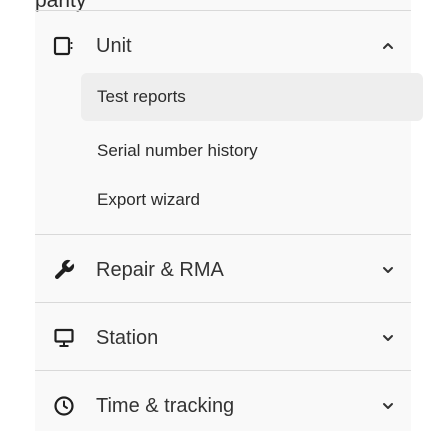  Describe the element at coordinates (64, 46) in the screenshot. I see `unit-icon` at that location.